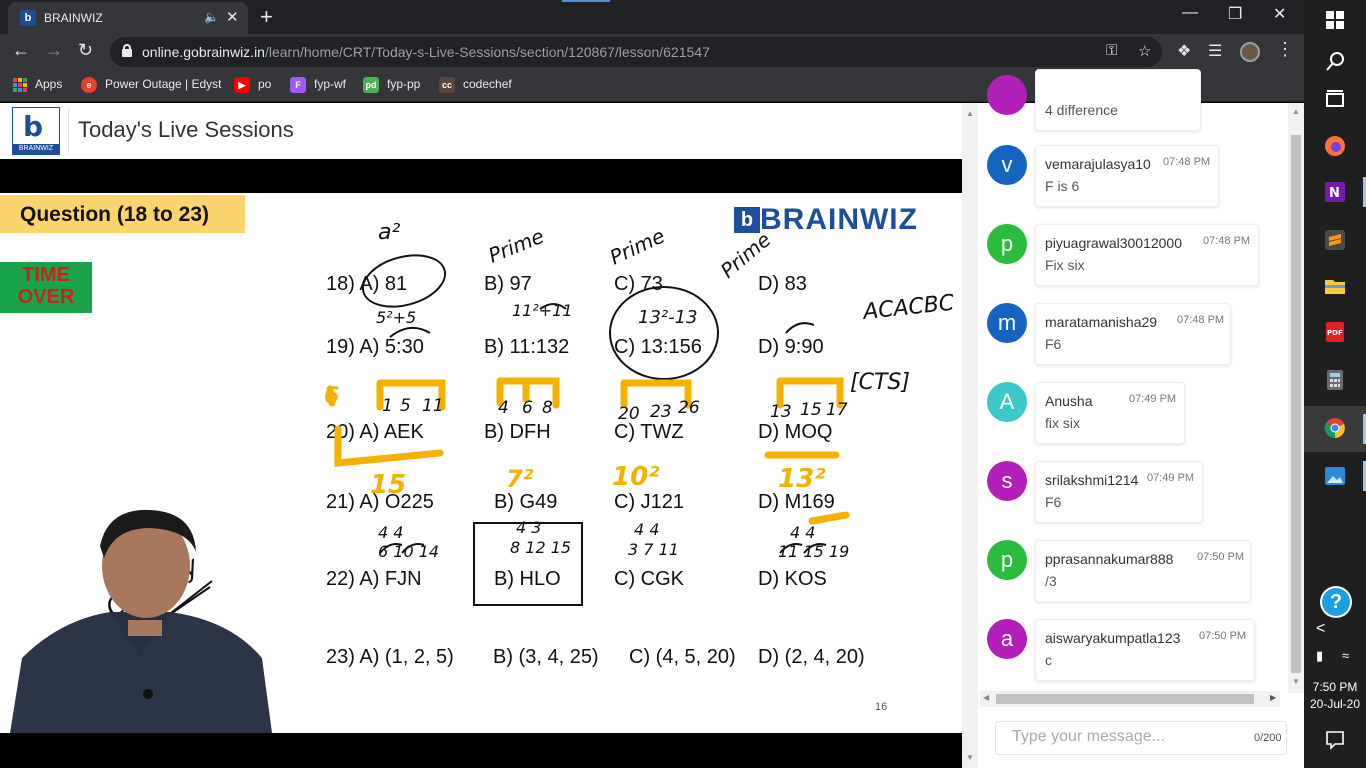 The width and height of the screenshot is (1366, 768). What do you see at coordinates (1122, 737) in the screenshot?
I see `chat-input` at bounding box center [1122, 737].